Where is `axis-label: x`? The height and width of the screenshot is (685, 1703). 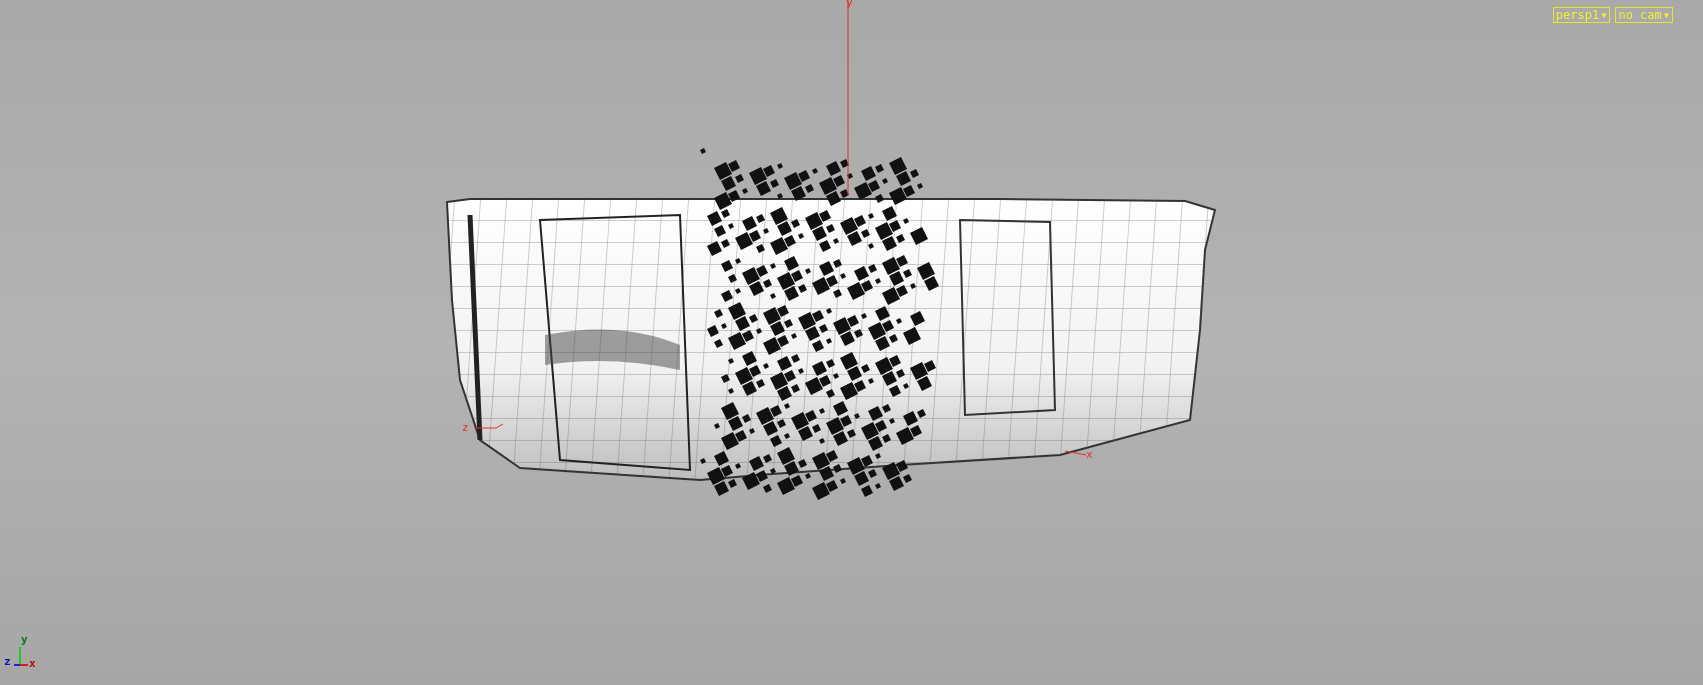 axis-label: x is located at coordinates (1089, 454).